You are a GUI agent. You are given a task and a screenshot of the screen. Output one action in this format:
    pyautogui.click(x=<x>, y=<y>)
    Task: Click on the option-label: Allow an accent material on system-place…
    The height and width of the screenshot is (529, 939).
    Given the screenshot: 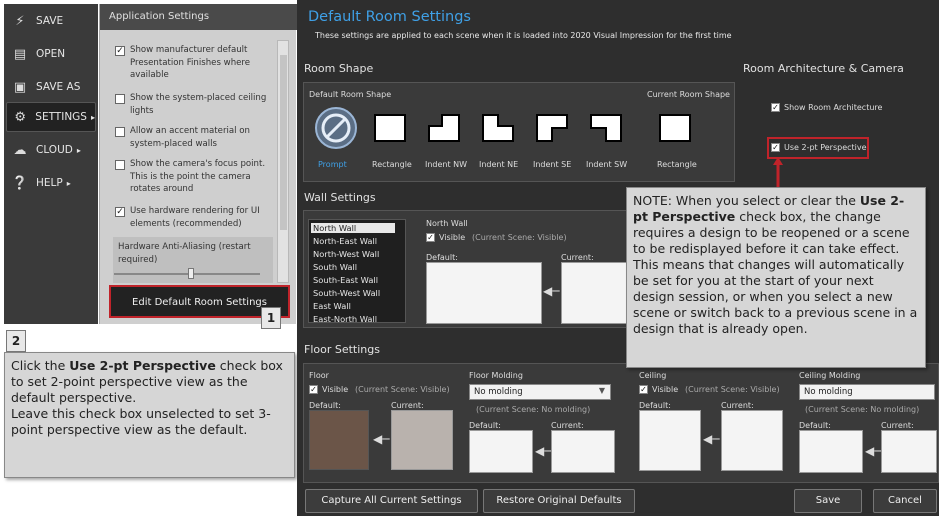 What is the action you would take?
    pyautogui.click(x=190, y=137)
    